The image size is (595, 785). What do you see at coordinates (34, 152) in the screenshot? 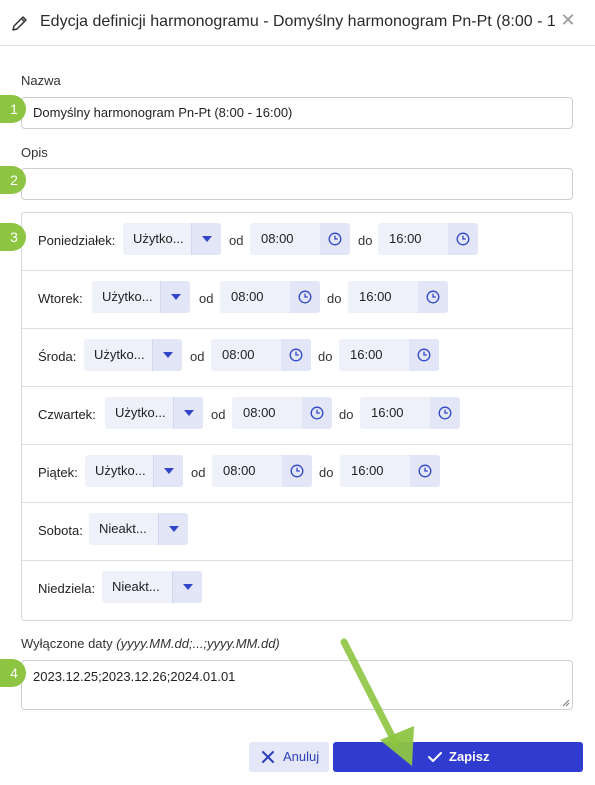
I see `description-label: Opis` at bounding box center [34, 152].